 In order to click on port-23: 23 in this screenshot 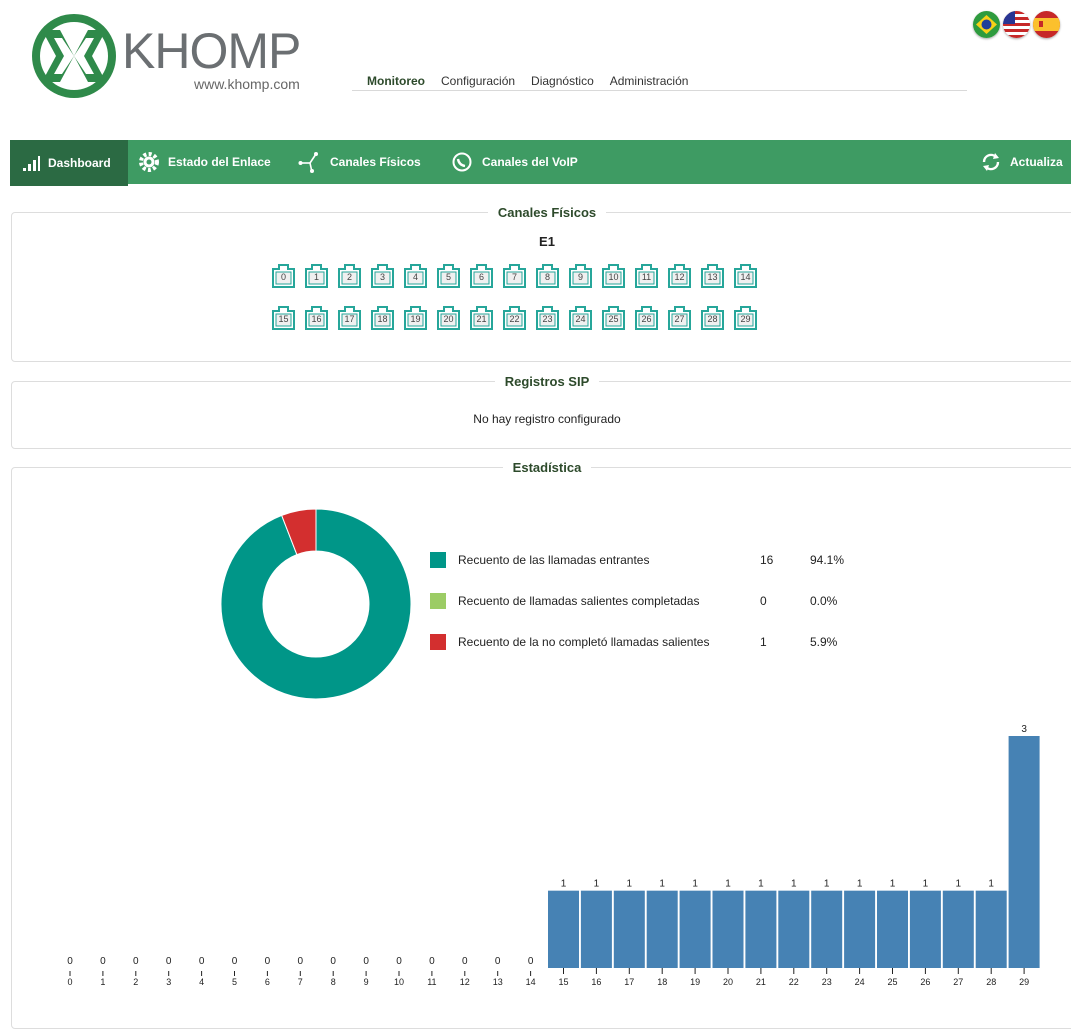, I will do `click(547, 318)`.